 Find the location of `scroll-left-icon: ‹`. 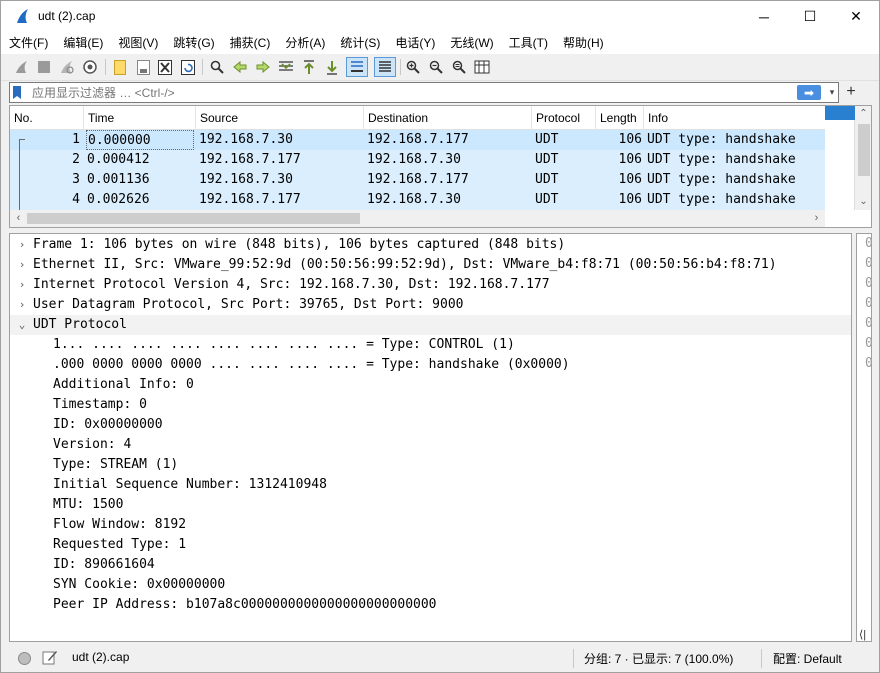

scroll-left-icon: ‹ is located at coordinates (18, 218).